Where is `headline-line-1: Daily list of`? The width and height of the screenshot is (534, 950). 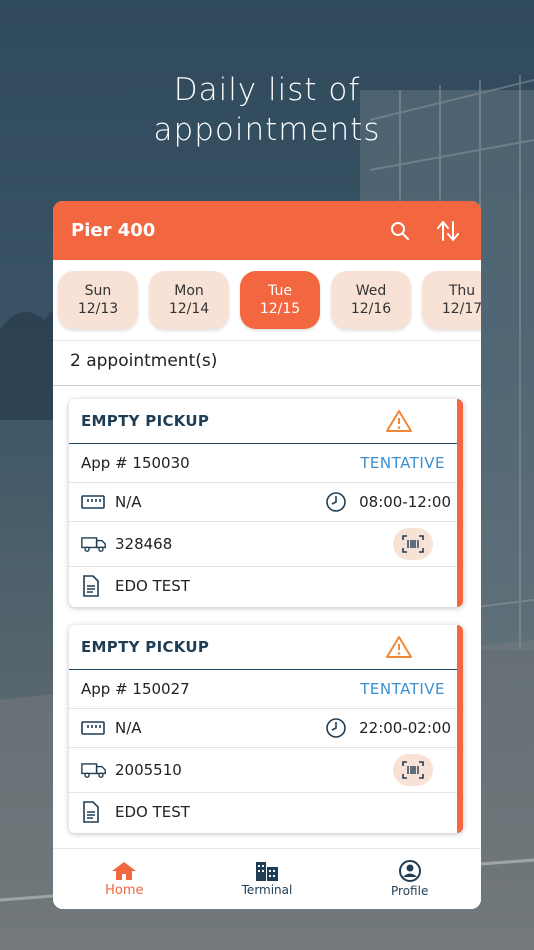
headline-line-1: Daily list of is located at coordinates (267, 90).